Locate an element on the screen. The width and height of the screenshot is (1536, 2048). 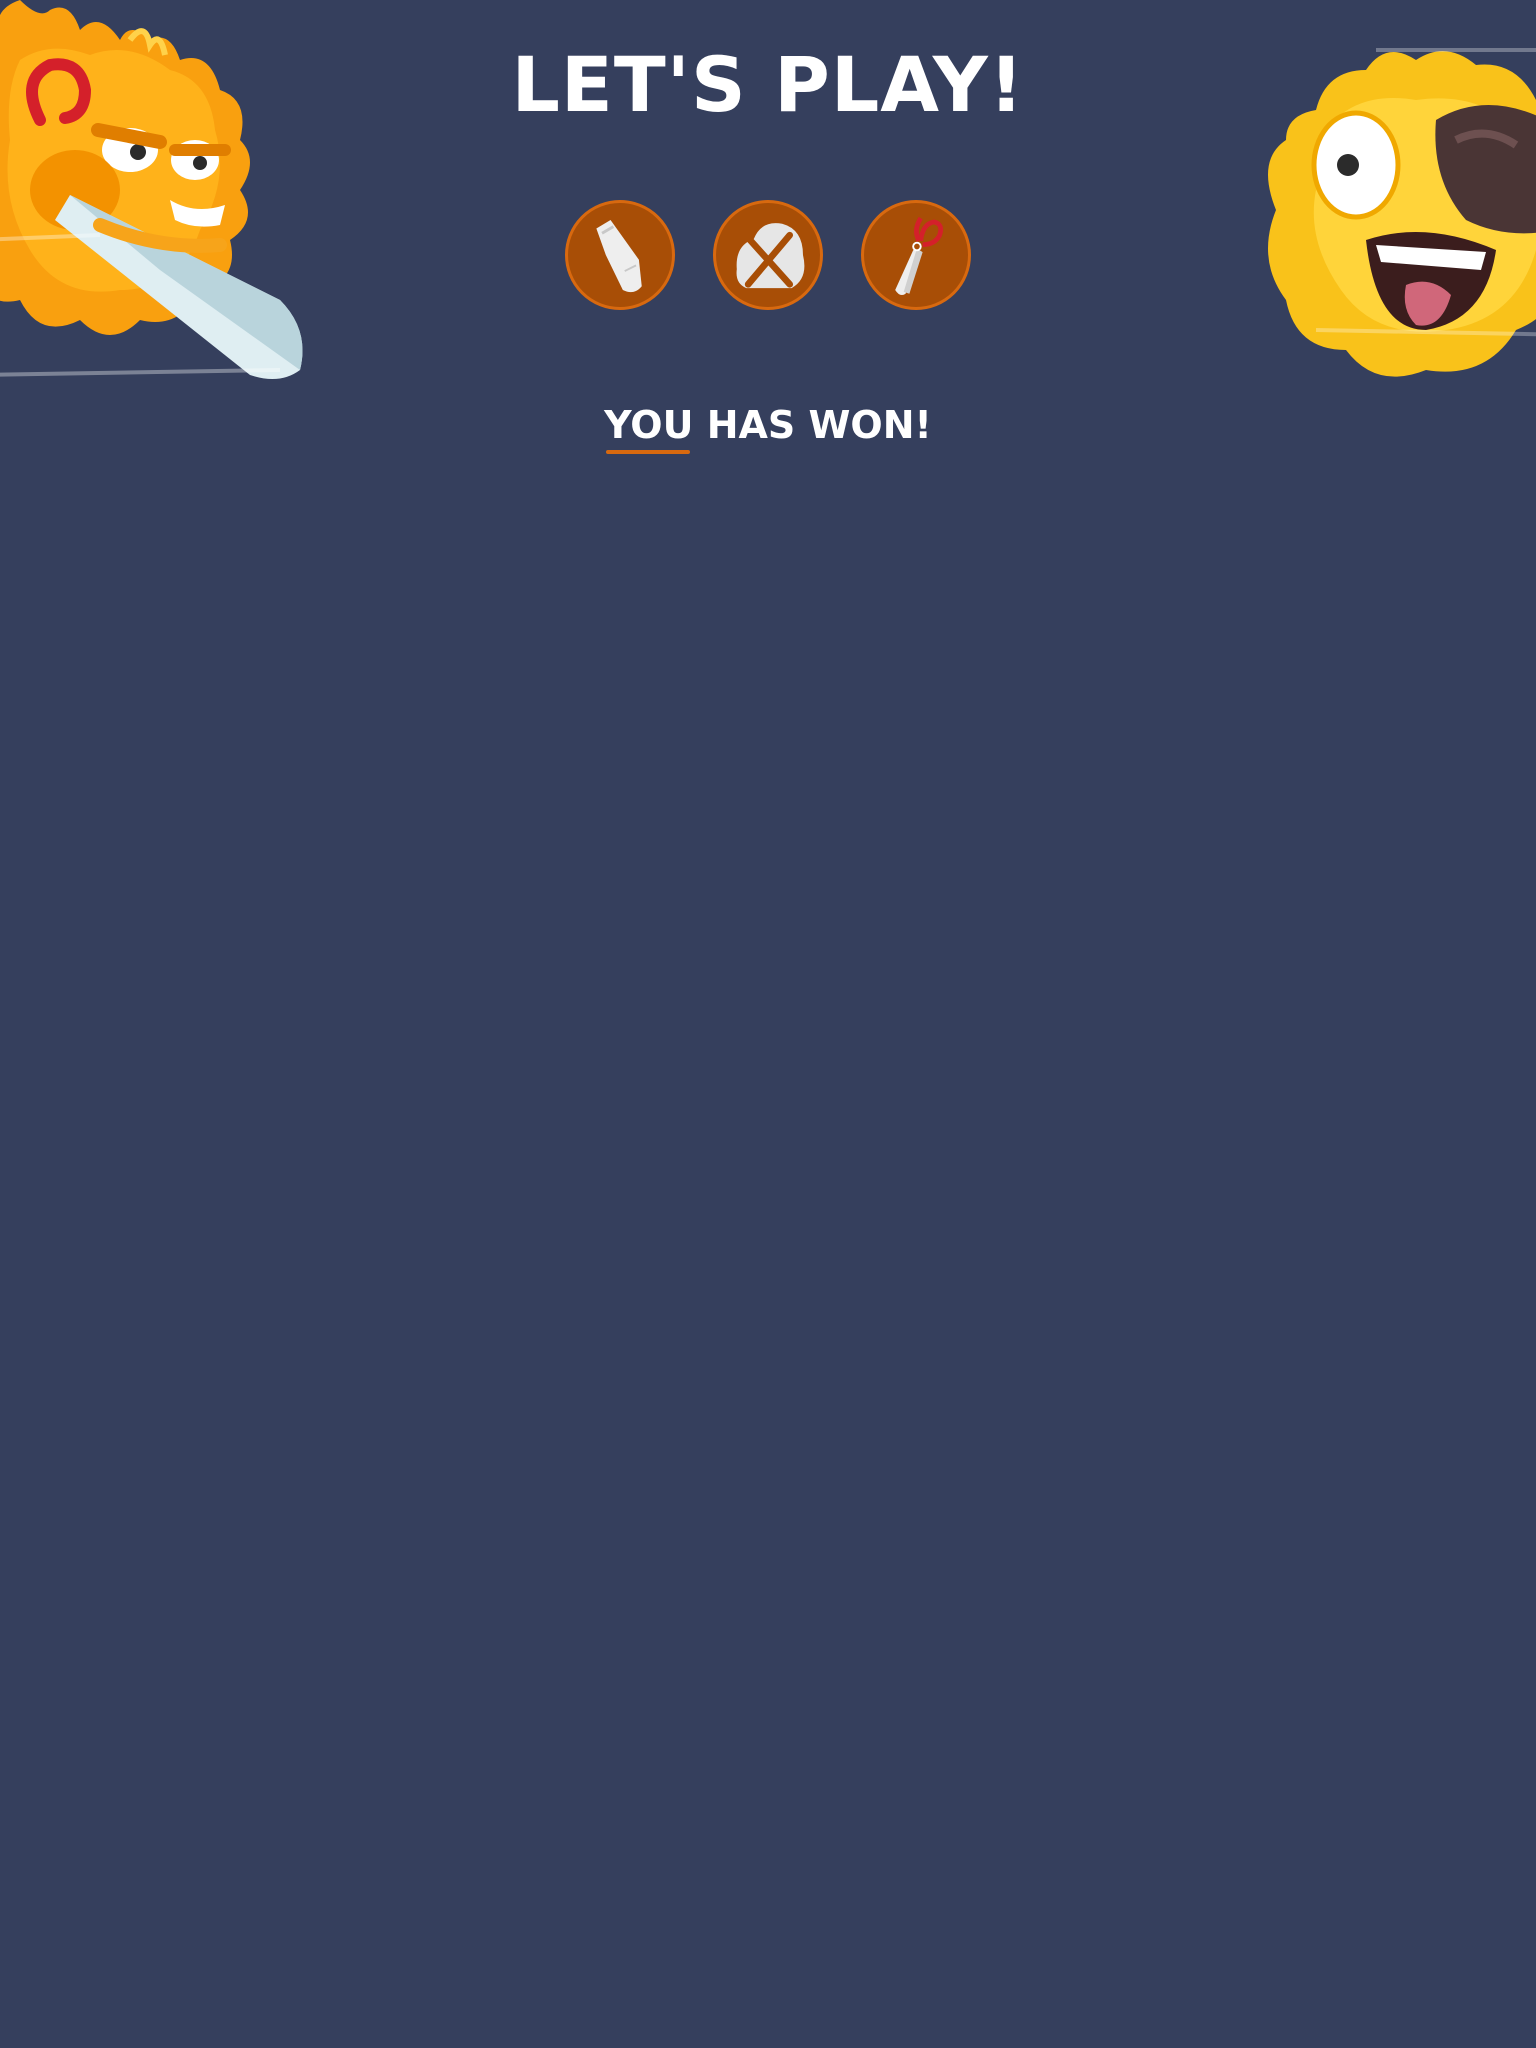
result-message-text: YOU HAS WON! is located at coordinates (768, 425).